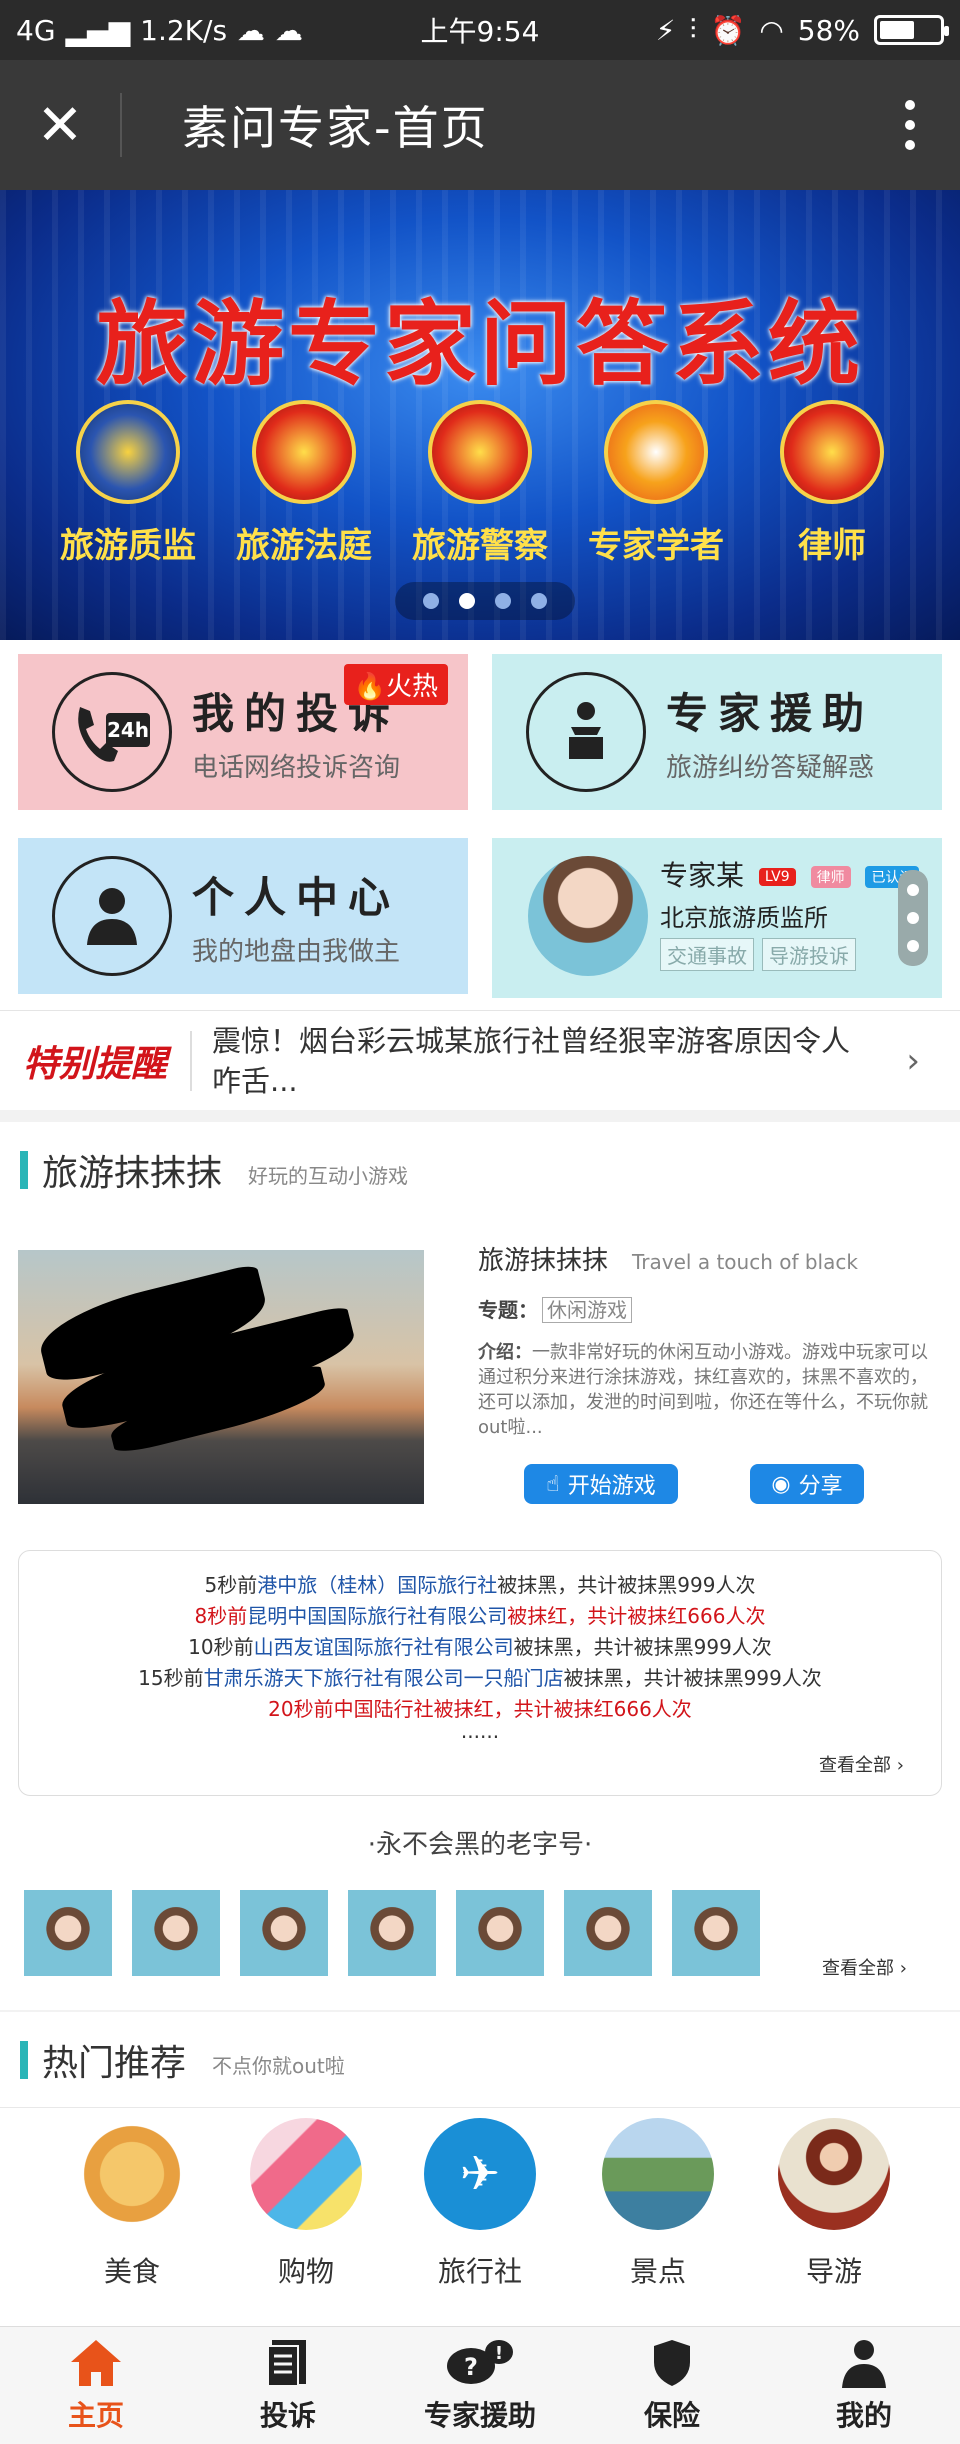  Describe the element at coordinates (304, 483) in the screenshot. I see `emblem-court: 旅游法庭` at that location.